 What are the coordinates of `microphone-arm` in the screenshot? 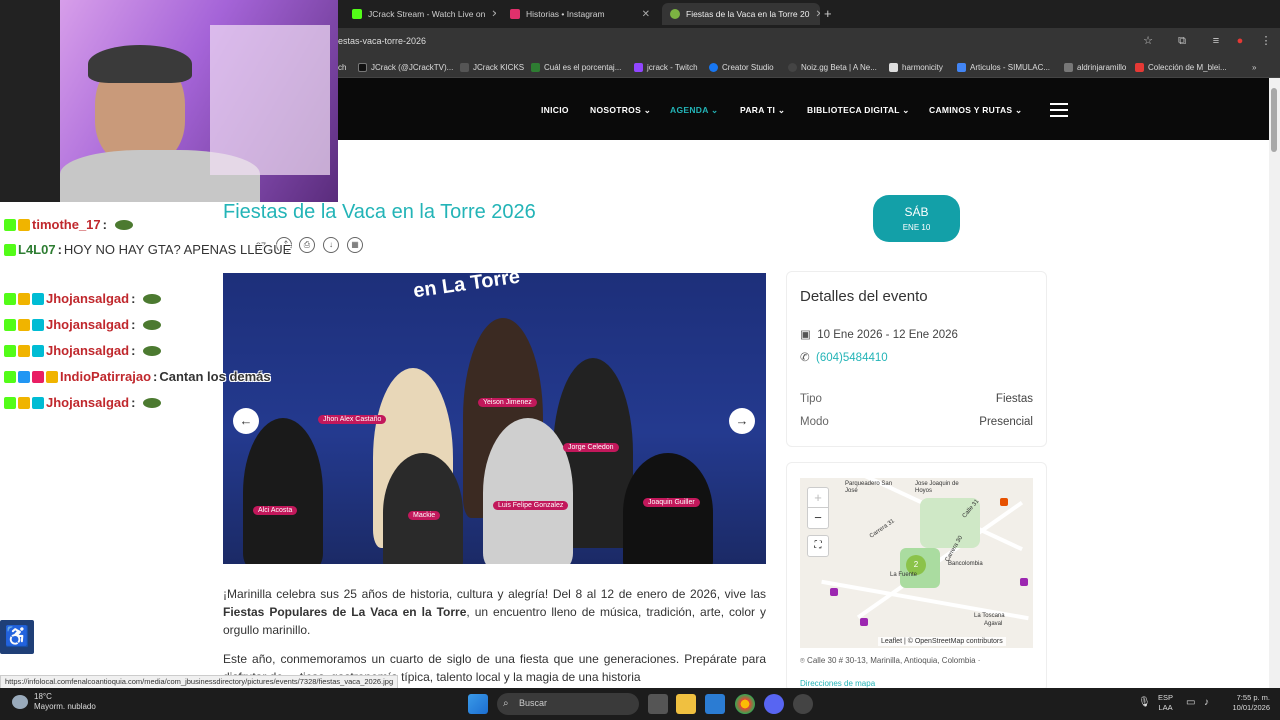 It's located at (30, 101).